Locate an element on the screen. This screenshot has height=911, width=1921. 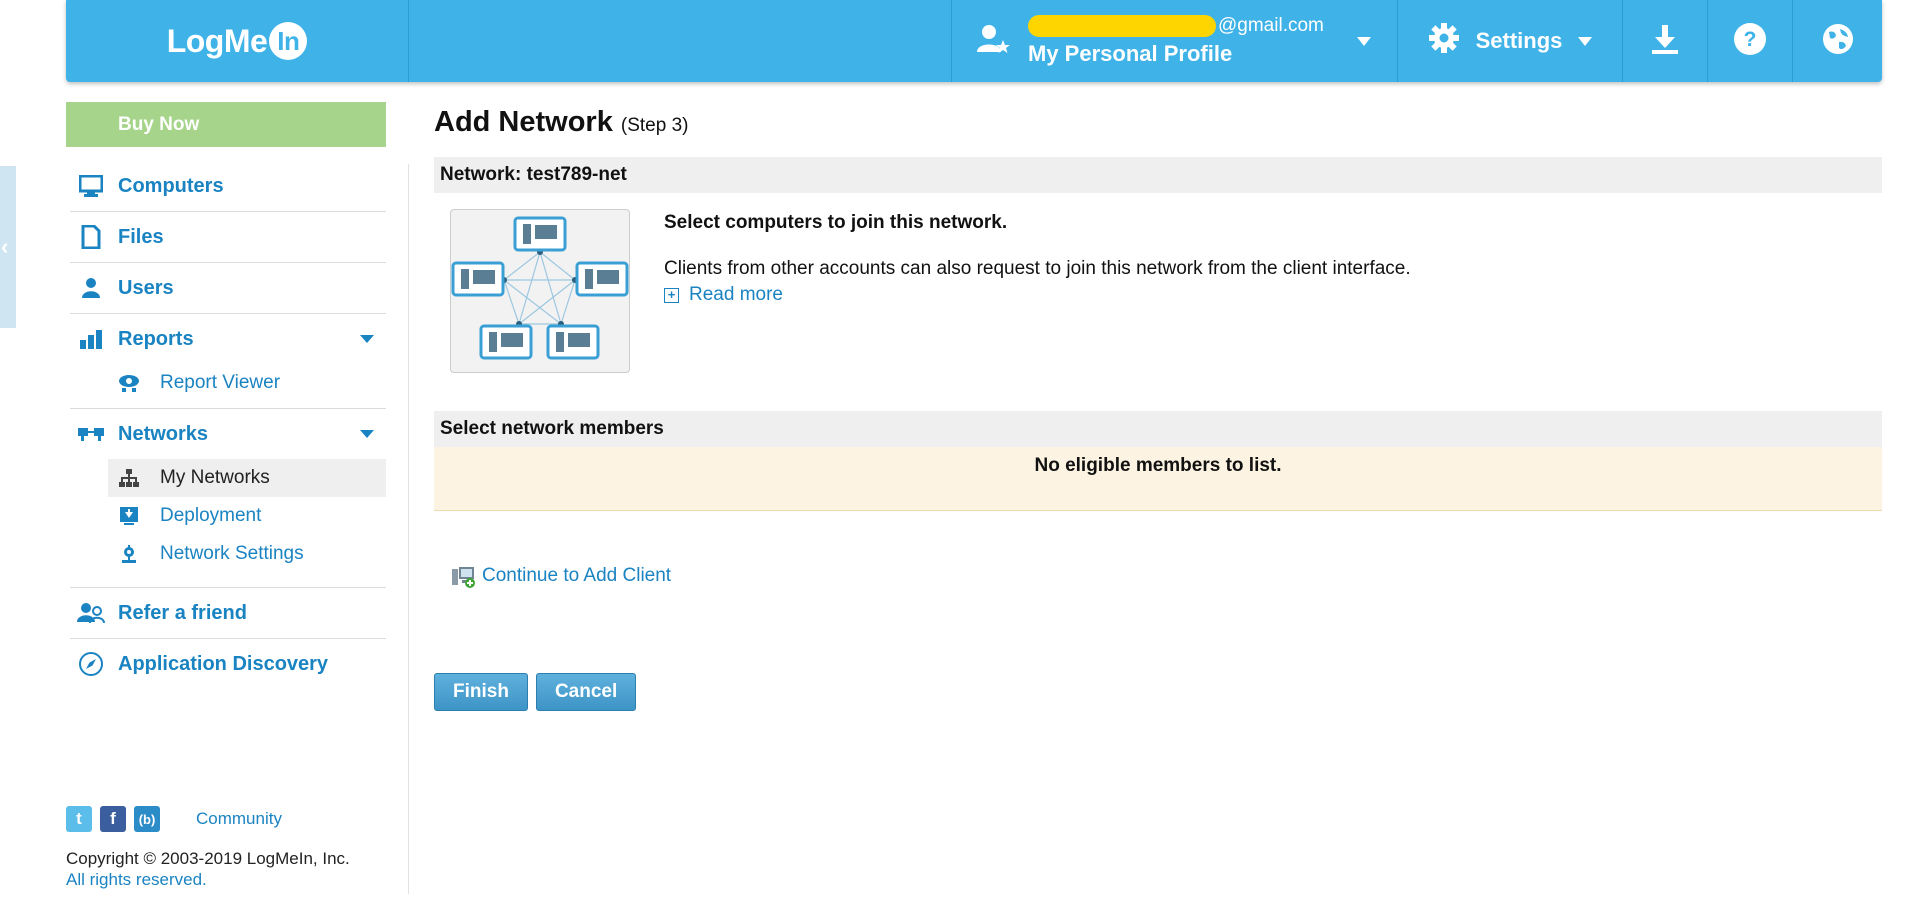
language-button is located at coordinates (1837, 41).